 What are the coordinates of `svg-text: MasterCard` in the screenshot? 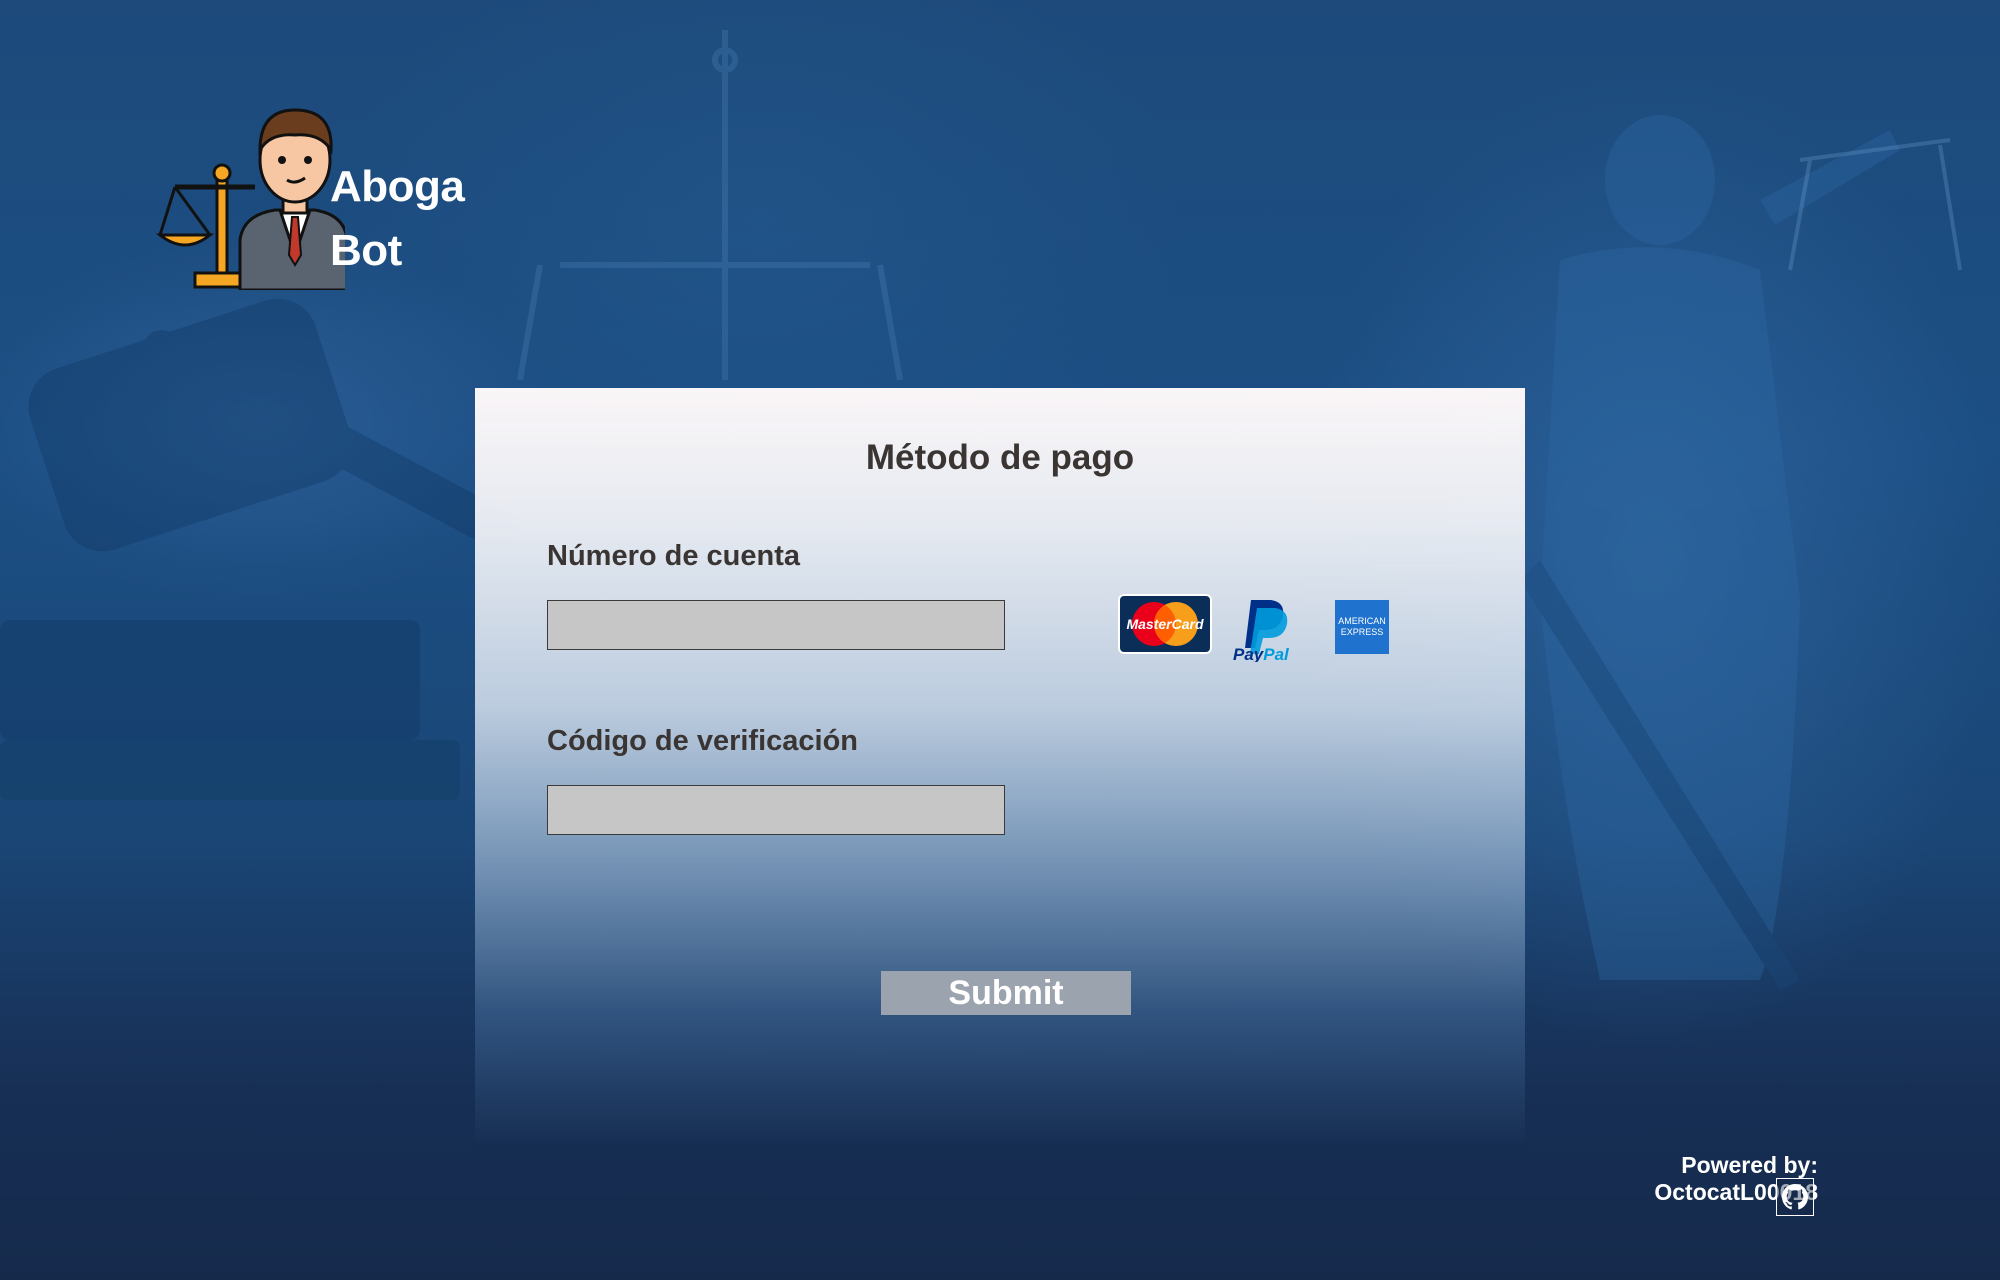 It's located at (1164, 624).